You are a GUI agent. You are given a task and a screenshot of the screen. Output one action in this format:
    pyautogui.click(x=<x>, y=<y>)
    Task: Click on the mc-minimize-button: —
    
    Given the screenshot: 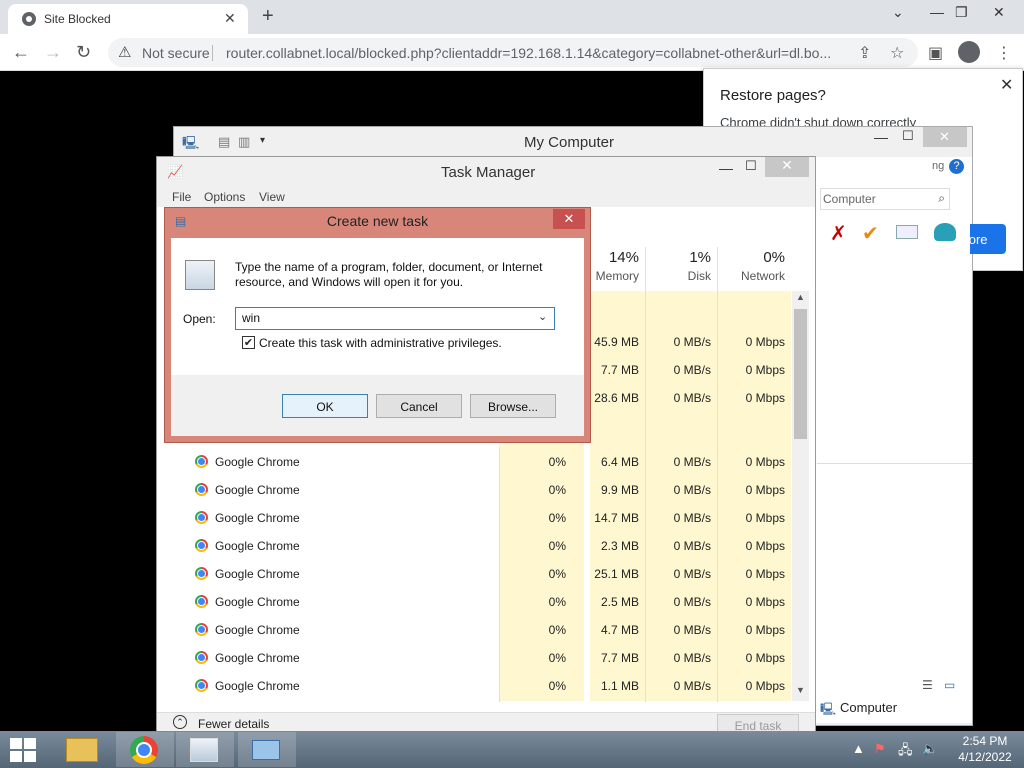 What is the action you would take?
    pyautogui.click(x=881, y=137)
    